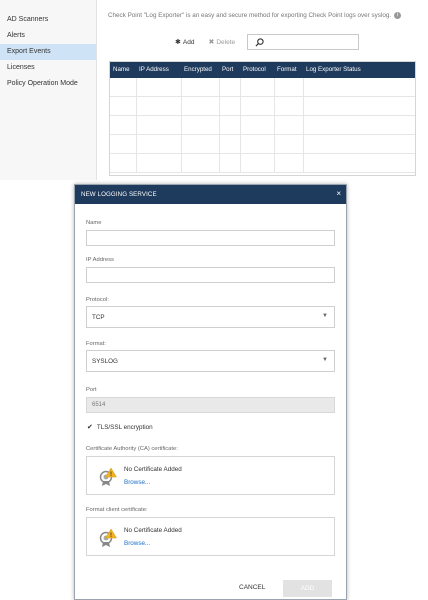  What do you see at coordinates (333, 69) in the screenshot?
I see `column-header-status: Log Exporter Status` at bounding box center [333, 69].